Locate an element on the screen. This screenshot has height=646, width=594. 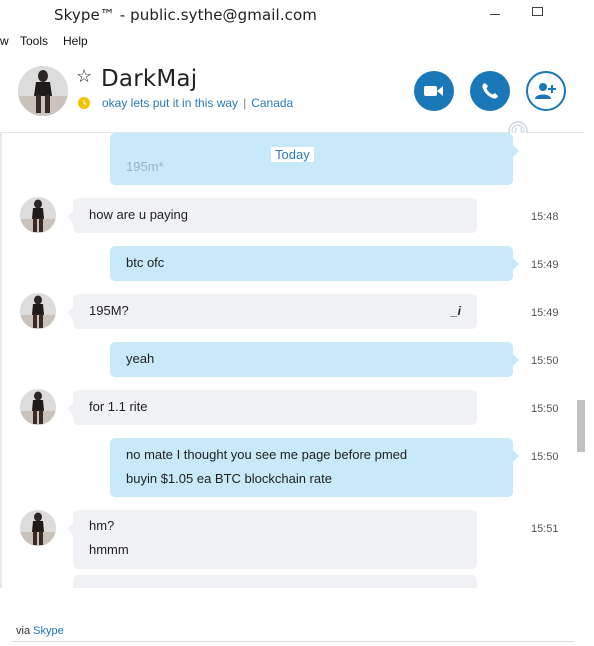
edited-icon: _i is located at coordinates (456, 311).